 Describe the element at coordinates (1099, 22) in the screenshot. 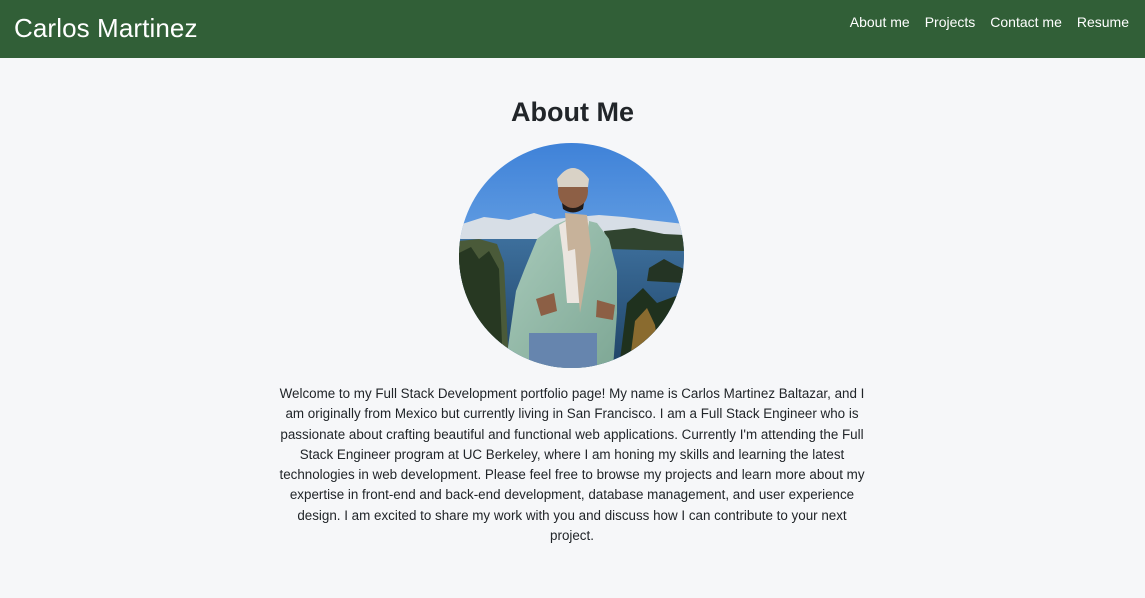

I see `nav-link-resume: Resume` at that location.